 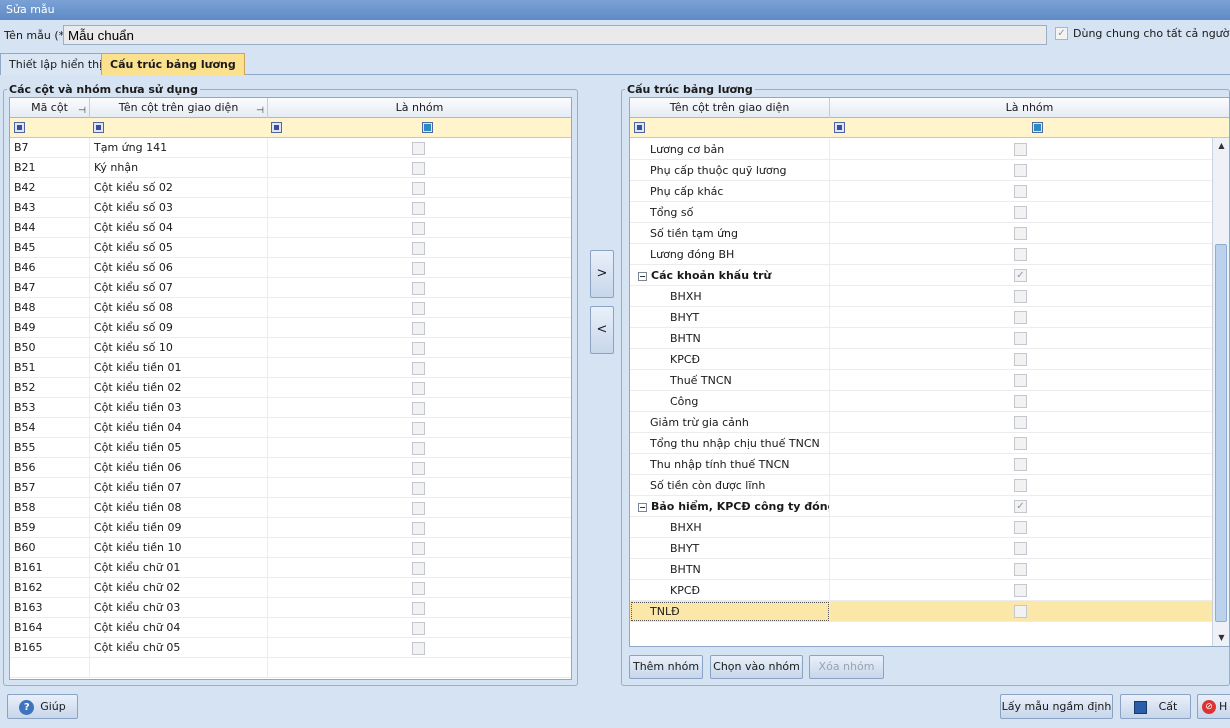 I want to click on move-left-button: <, so click(x=602, y=330).